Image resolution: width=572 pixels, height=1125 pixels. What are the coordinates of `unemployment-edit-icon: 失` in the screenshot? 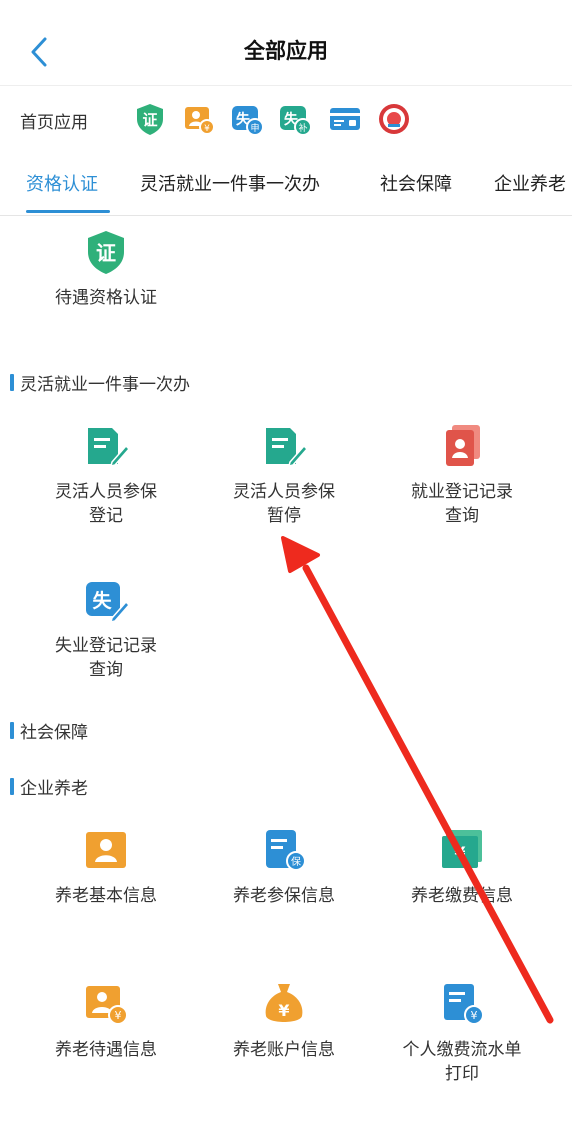 It's located at (108, 603).